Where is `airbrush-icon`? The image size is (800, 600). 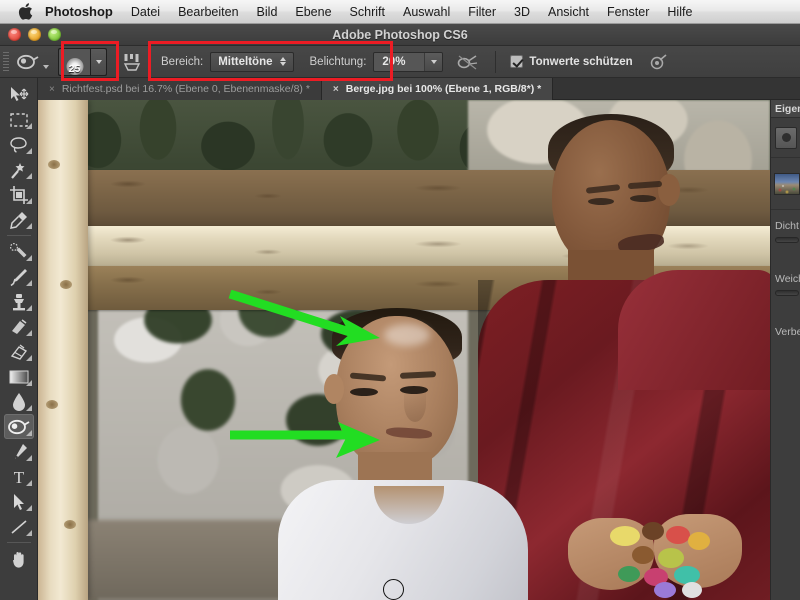
airbrush-icon is located at coordinates (468, 62).